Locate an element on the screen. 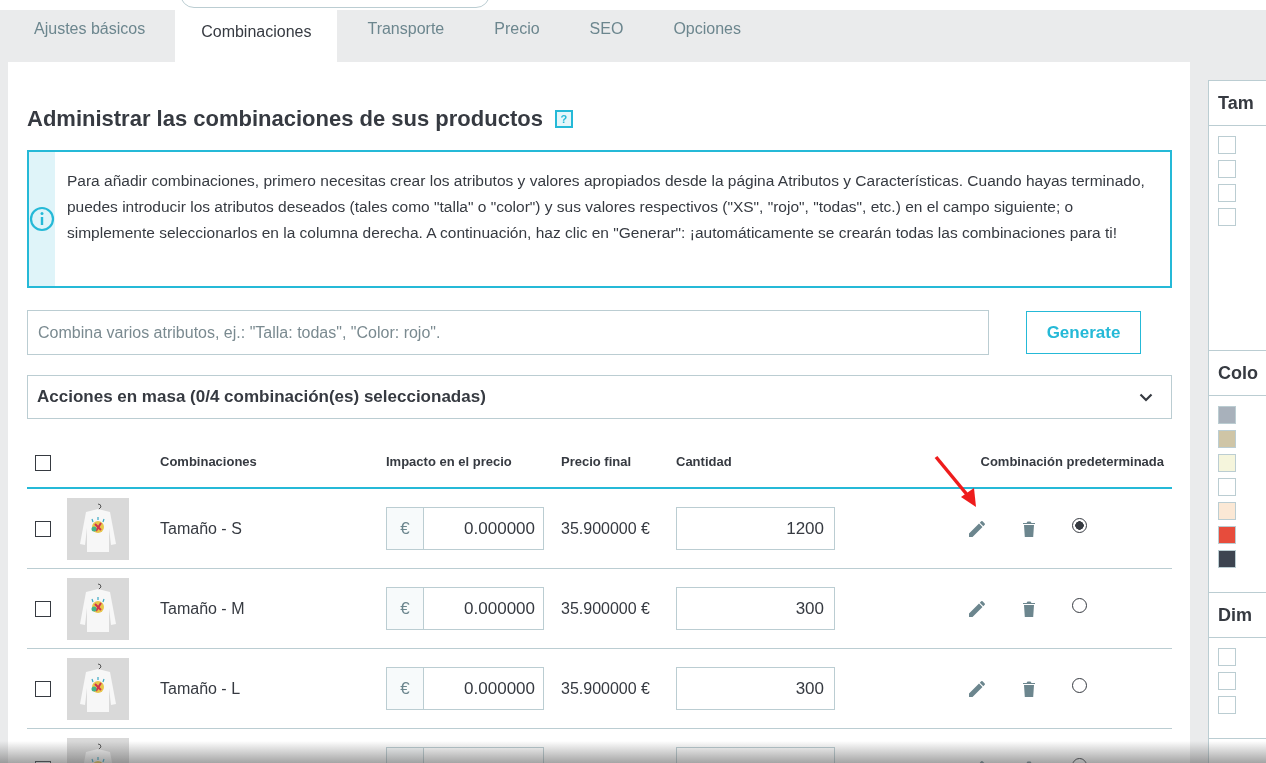 This screenshot has width=1266, height=763. combination-name: Tamaño - L is located at coordinates (200, 688).